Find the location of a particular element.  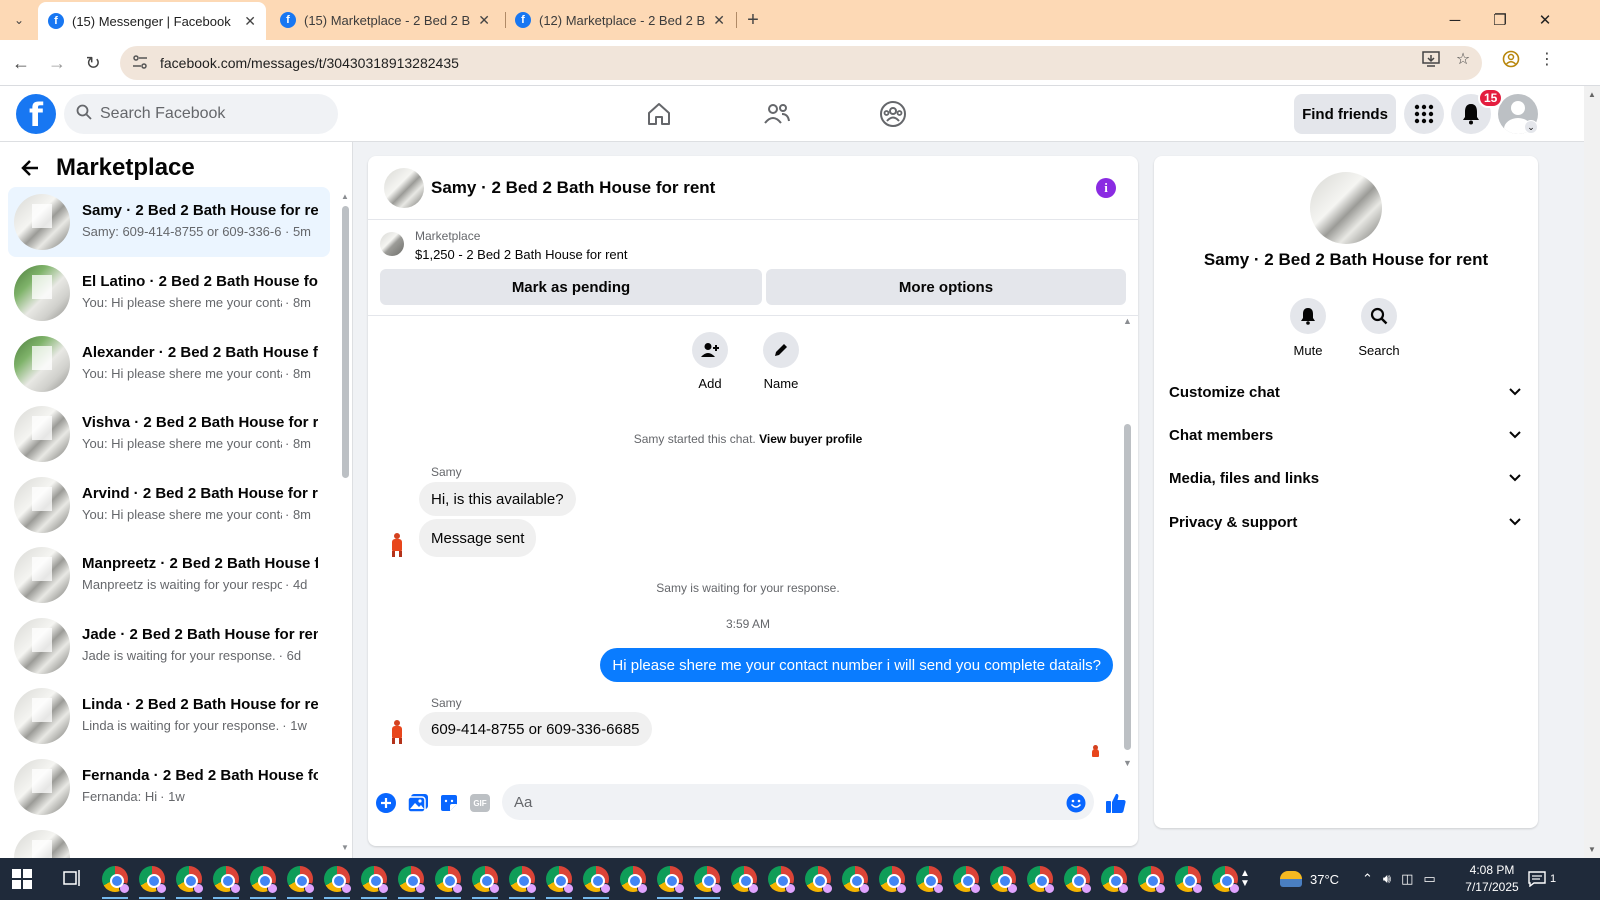

browser-tab-marketplace-2: f (12) Marketplace - 2 Bed 2 Bath ✕ is located at coordinates (620, 20).